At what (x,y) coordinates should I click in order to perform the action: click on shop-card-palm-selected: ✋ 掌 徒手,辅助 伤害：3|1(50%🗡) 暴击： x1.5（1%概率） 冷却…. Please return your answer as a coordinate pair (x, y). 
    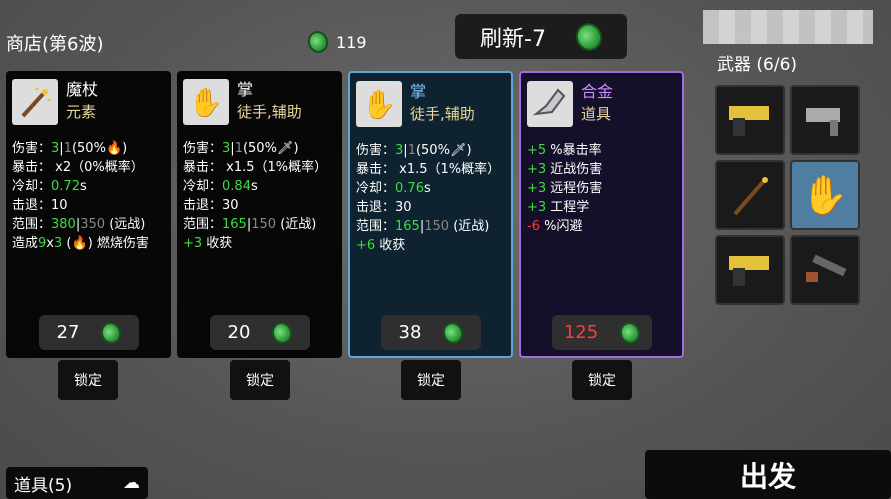
    Looking at the image, I should click on (430, 214).